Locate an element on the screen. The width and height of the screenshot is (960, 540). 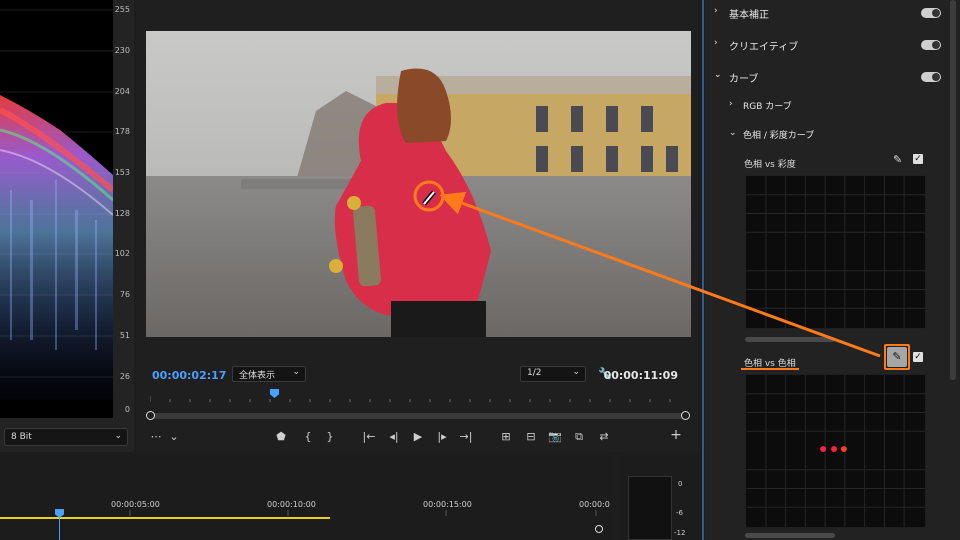
current-timecode: 00:00:02:17 is located at coordinates (189, 375).